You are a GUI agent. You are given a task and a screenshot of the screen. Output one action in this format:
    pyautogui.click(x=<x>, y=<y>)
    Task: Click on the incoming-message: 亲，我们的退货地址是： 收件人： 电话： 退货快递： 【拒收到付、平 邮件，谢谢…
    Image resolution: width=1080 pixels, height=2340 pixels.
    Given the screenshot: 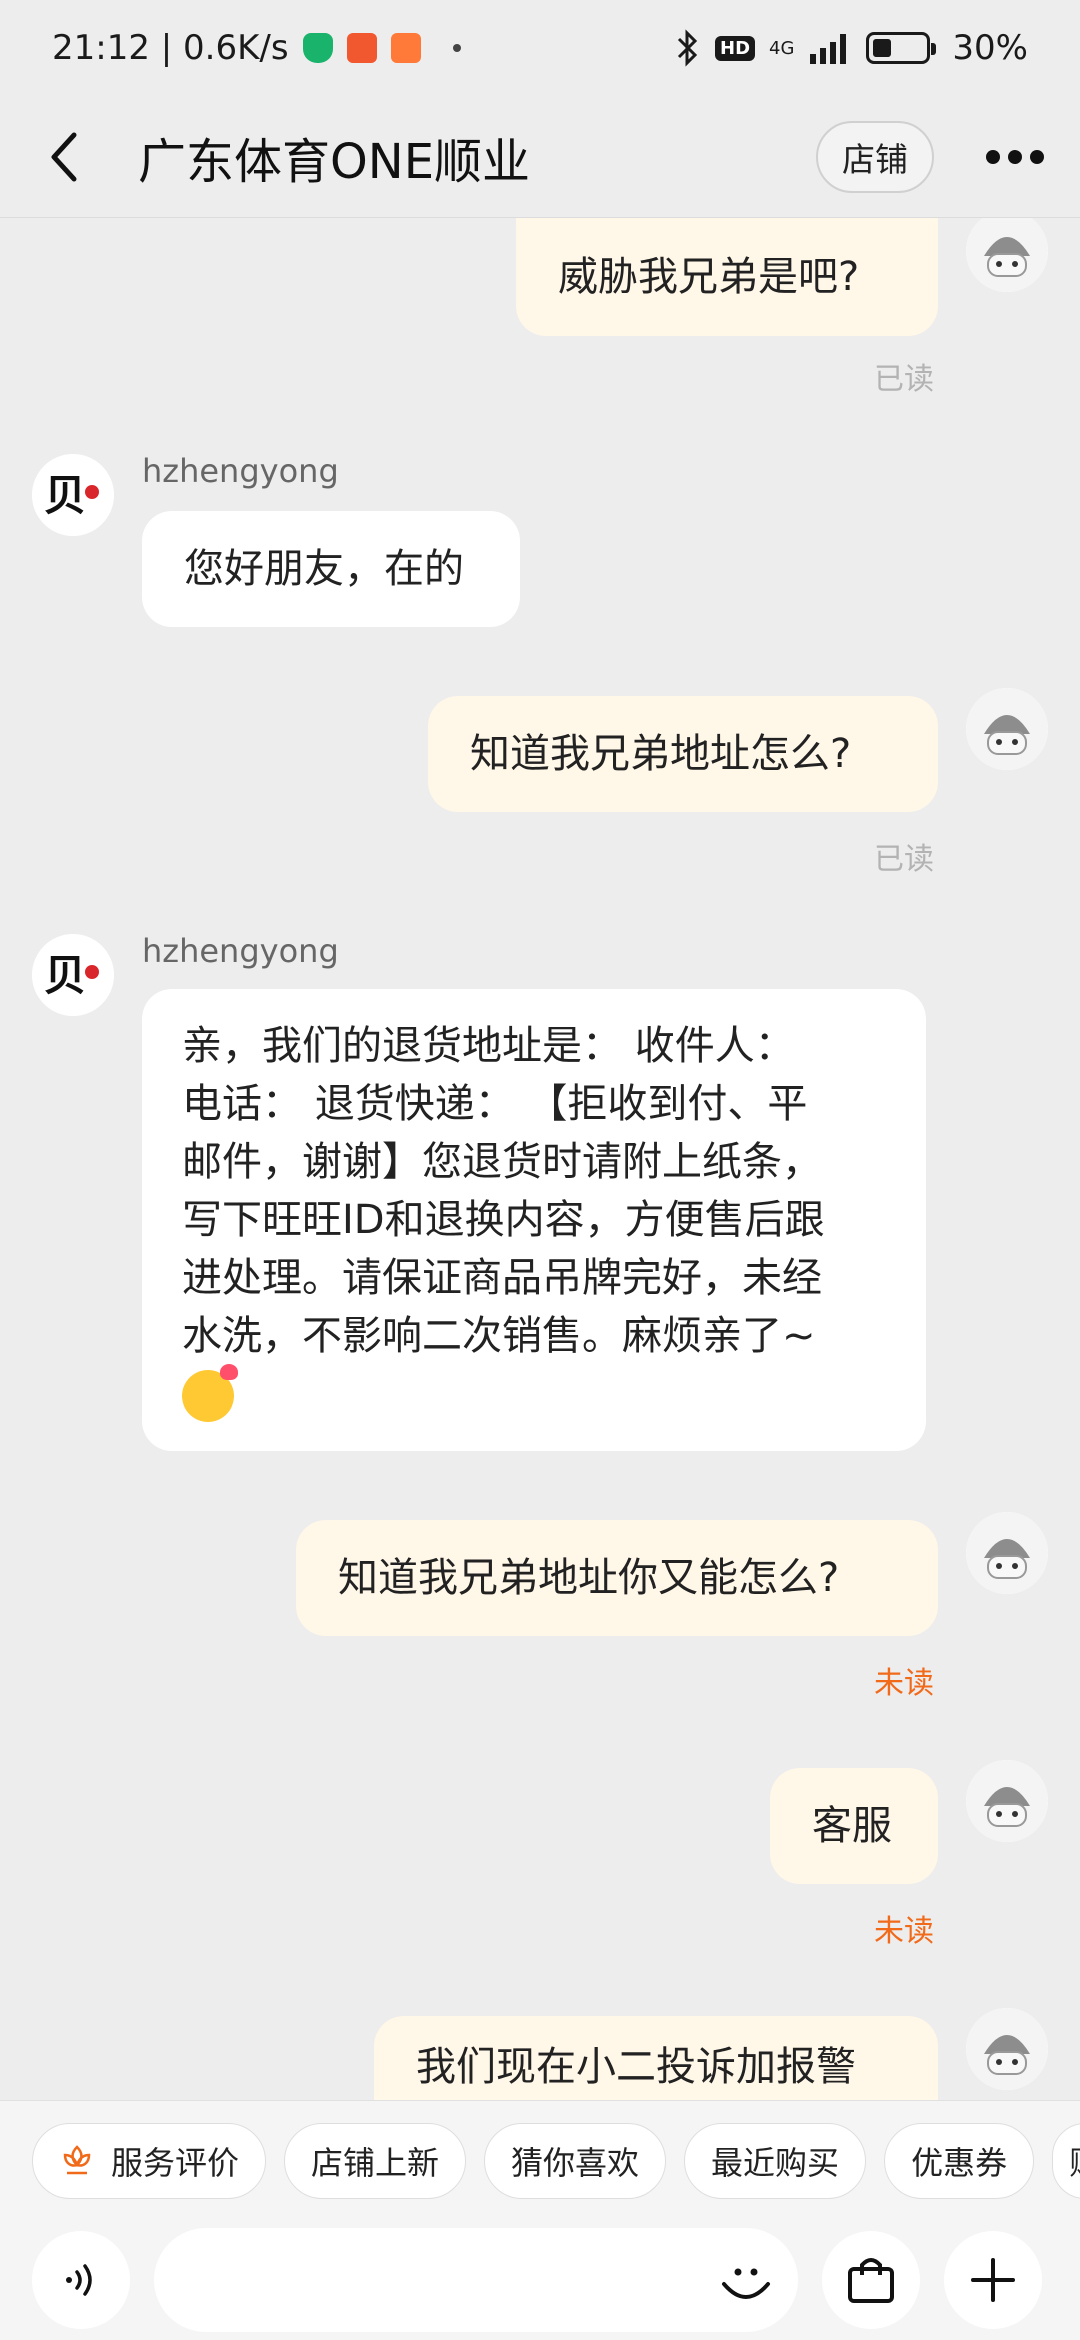 What is the action you would take?
    pyautogui.click(x=534, y=1220)
    